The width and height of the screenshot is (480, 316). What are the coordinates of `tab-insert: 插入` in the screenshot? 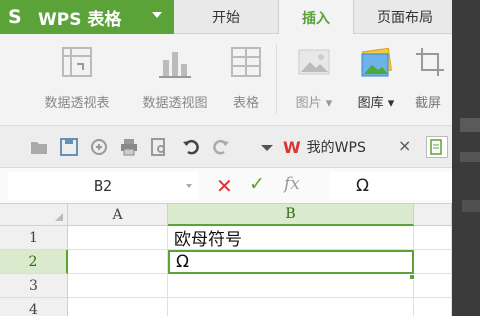 It's located at (316, 17).